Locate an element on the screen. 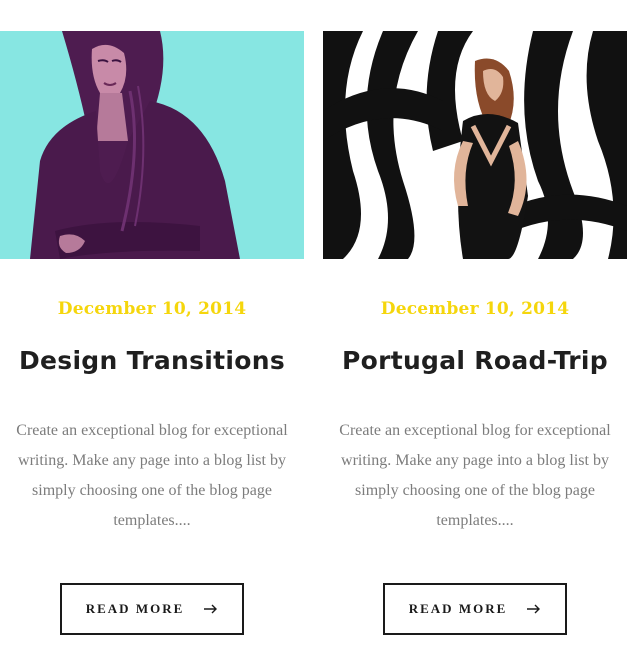 The height and width of the screenshot is (672, 644). post-title: Portugal Road-Trip is located at coordinates (475, 360).